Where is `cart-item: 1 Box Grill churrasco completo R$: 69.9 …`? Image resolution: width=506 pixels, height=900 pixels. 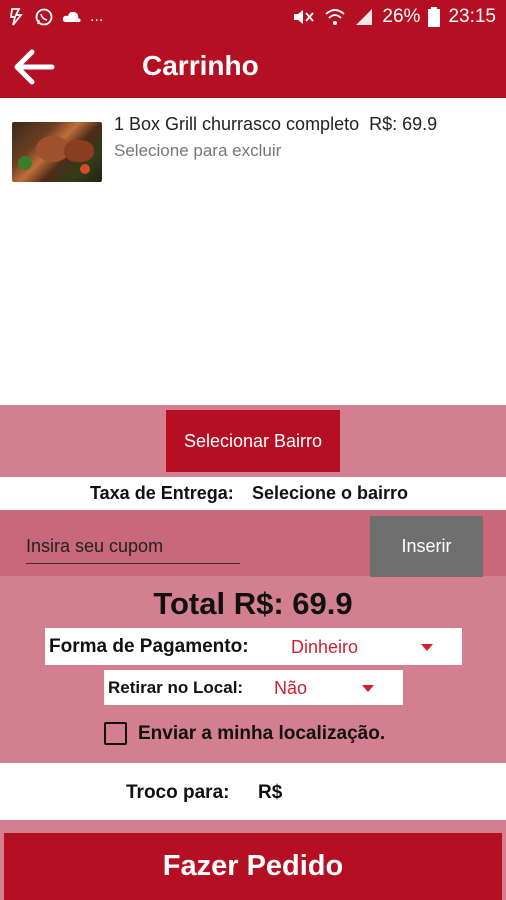
cart-item: 1 Box Grill churrasco completo R$: 69.9 … is located at coordinates (253, 148).